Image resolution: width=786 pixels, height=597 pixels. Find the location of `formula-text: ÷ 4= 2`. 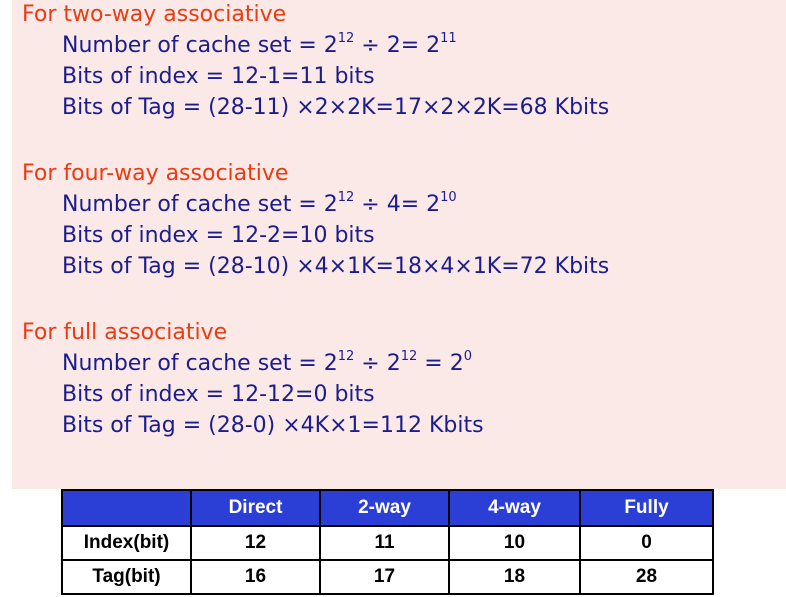

formula-text: ÷ 4= 2 is located at coordinates (397, 204).